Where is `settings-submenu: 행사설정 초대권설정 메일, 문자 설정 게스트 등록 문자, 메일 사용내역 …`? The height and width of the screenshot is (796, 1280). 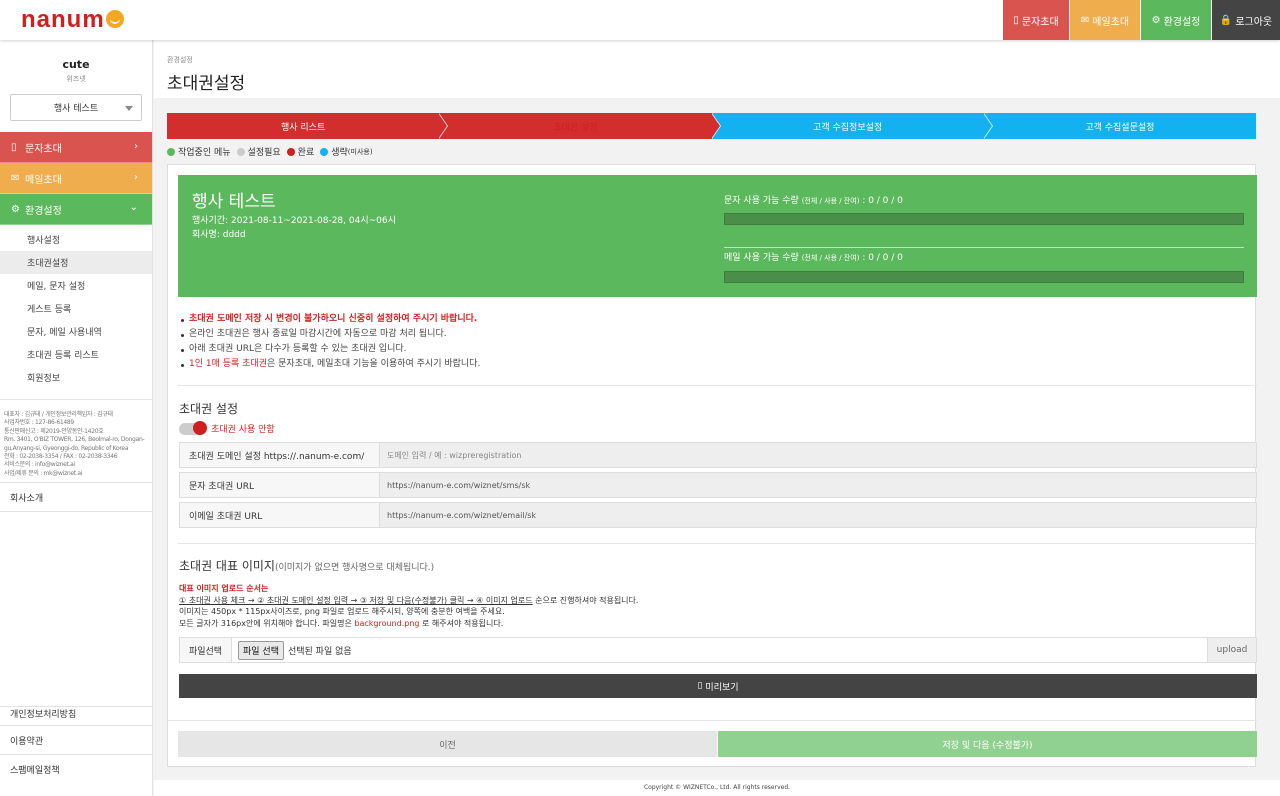
settings-submenu: 행사설정 초대권설정 메일, 문자 설정 게스트 등록 문자, 메일 사용내역 … is located at coordinates (76, 307).